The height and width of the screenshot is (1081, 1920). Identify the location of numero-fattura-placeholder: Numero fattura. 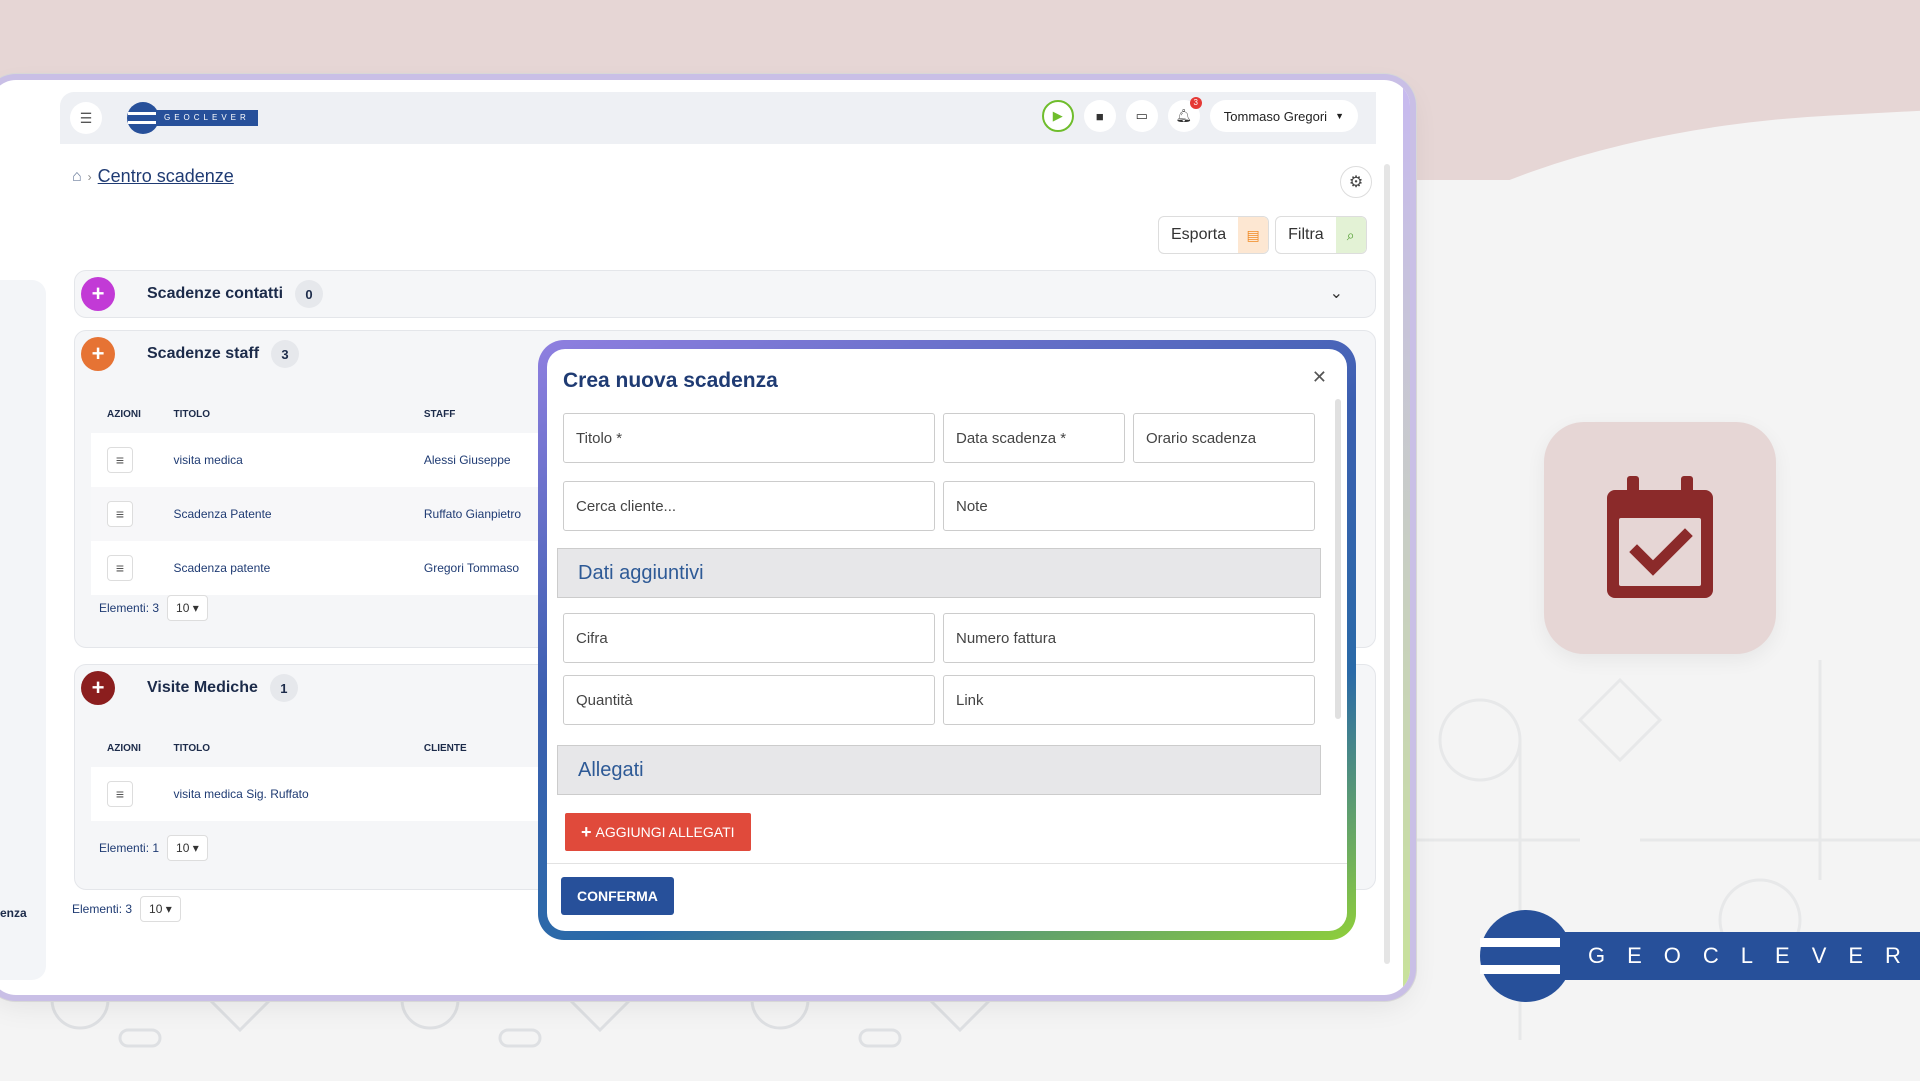
(1006, 638).